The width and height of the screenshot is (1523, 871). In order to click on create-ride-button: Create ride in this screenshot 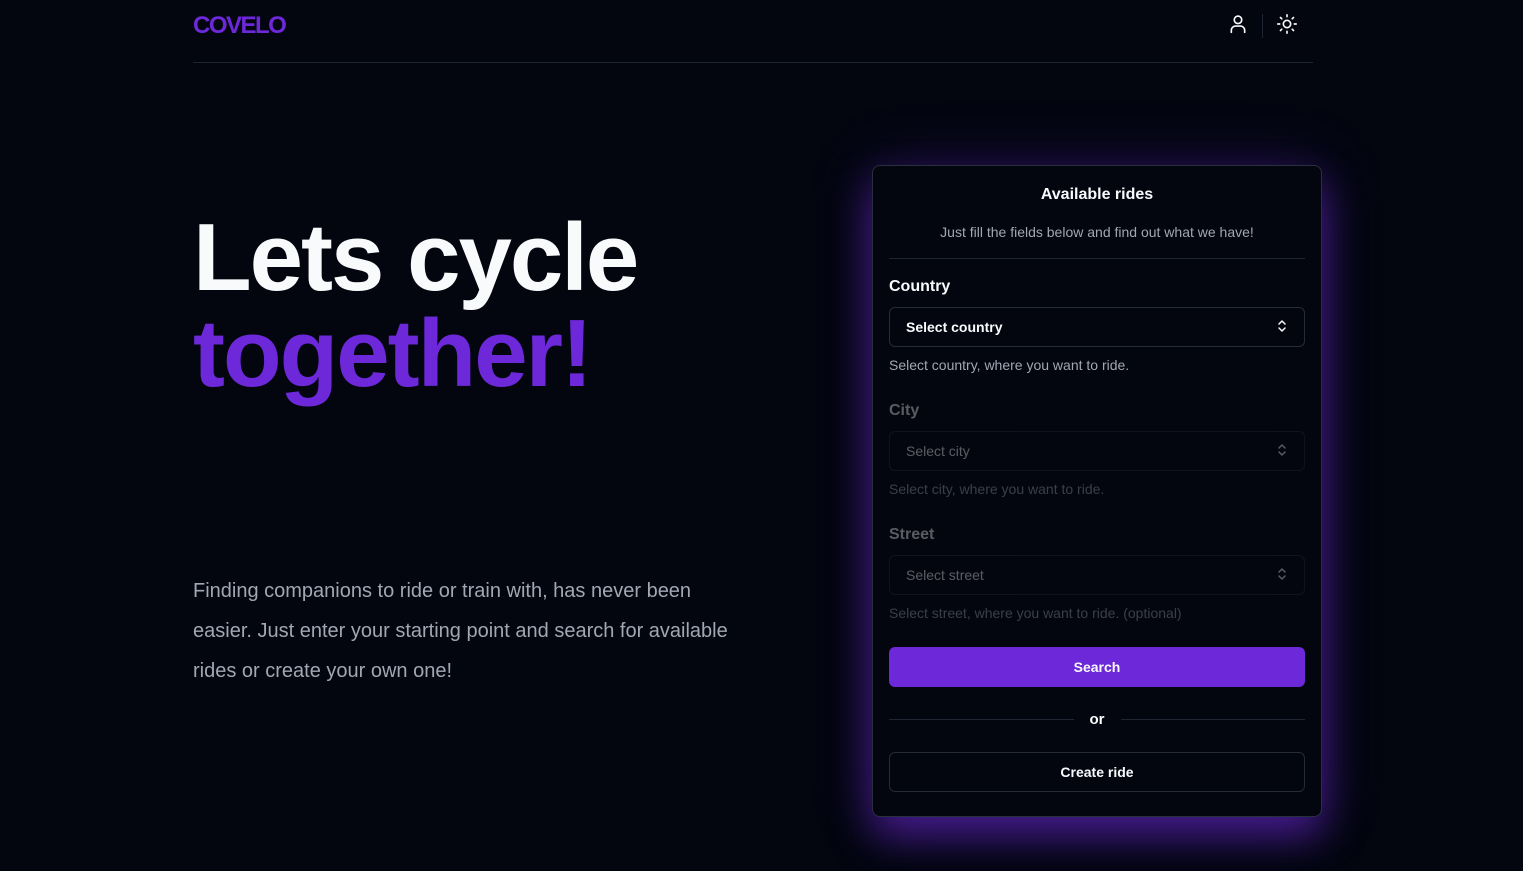, I will do `click(1097, 772)`.